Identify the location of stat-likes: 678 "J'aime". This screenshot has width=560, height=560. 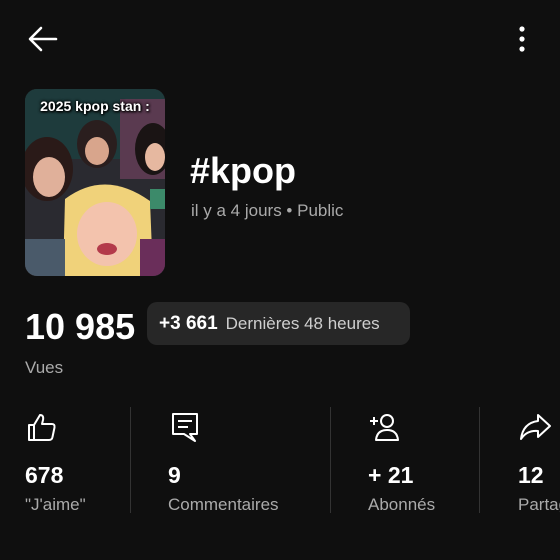
(75, 460).